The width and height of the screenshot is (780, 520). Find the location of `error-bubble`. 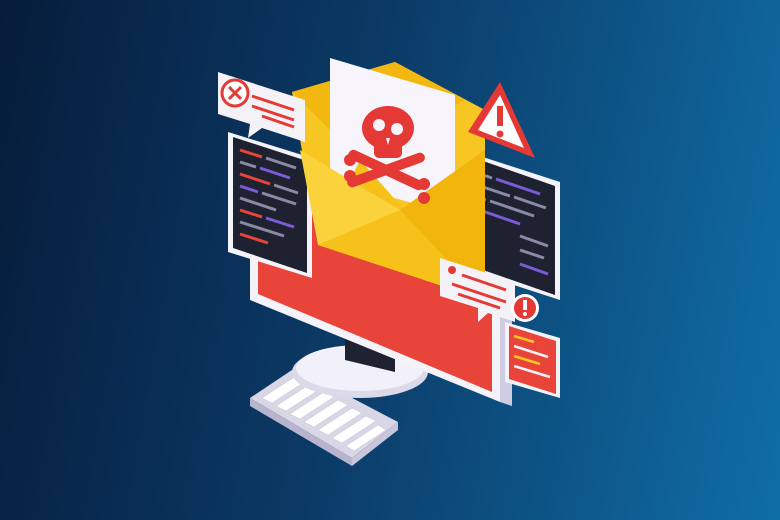

error-bubble is located at coordinates (261, 107).